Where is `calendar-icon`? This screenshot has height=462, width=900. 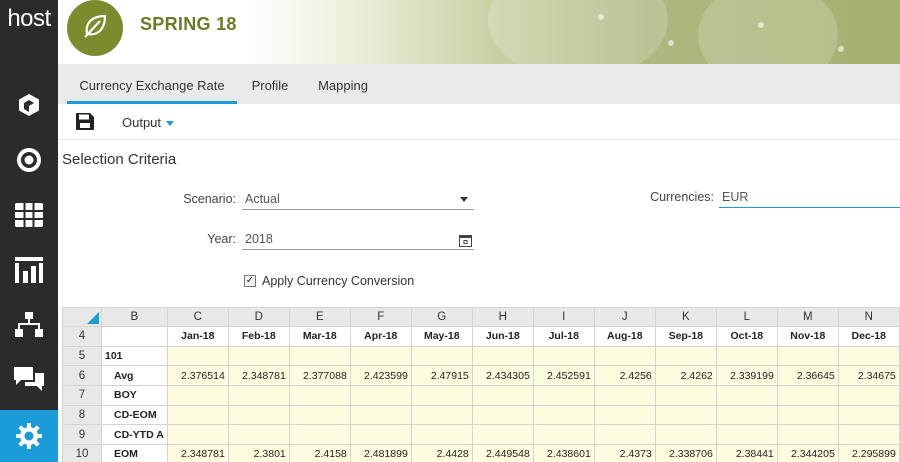 calendar-icon is located at coordinates (465, 243).